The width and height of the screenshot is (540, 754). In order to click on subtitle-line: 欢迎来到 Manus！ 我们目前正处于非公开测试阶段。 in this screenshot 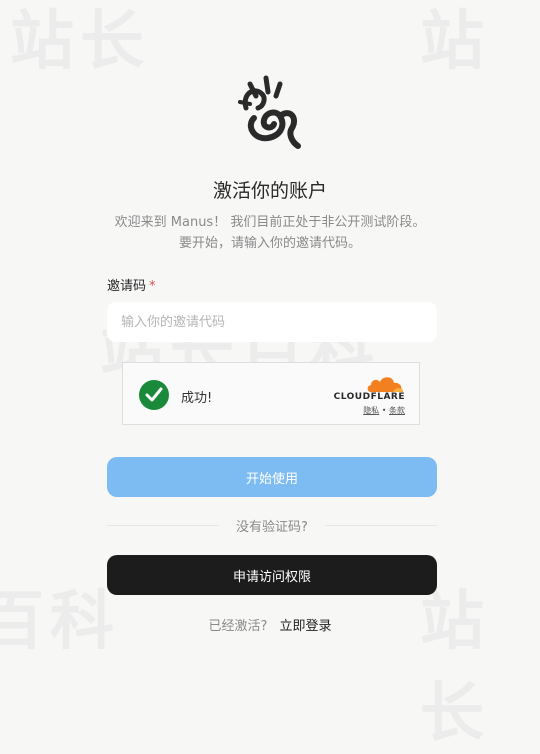, I will do `click(270, 222)`.